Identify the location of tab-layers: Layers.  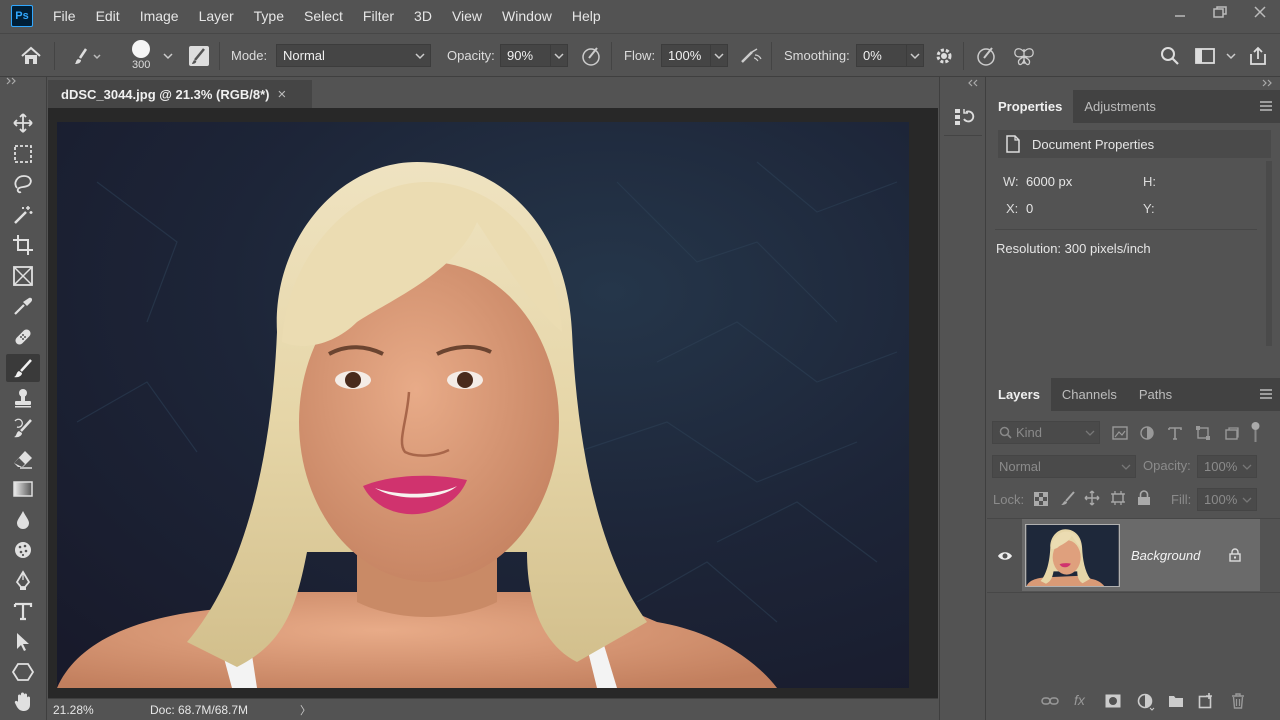
(1019, 394).